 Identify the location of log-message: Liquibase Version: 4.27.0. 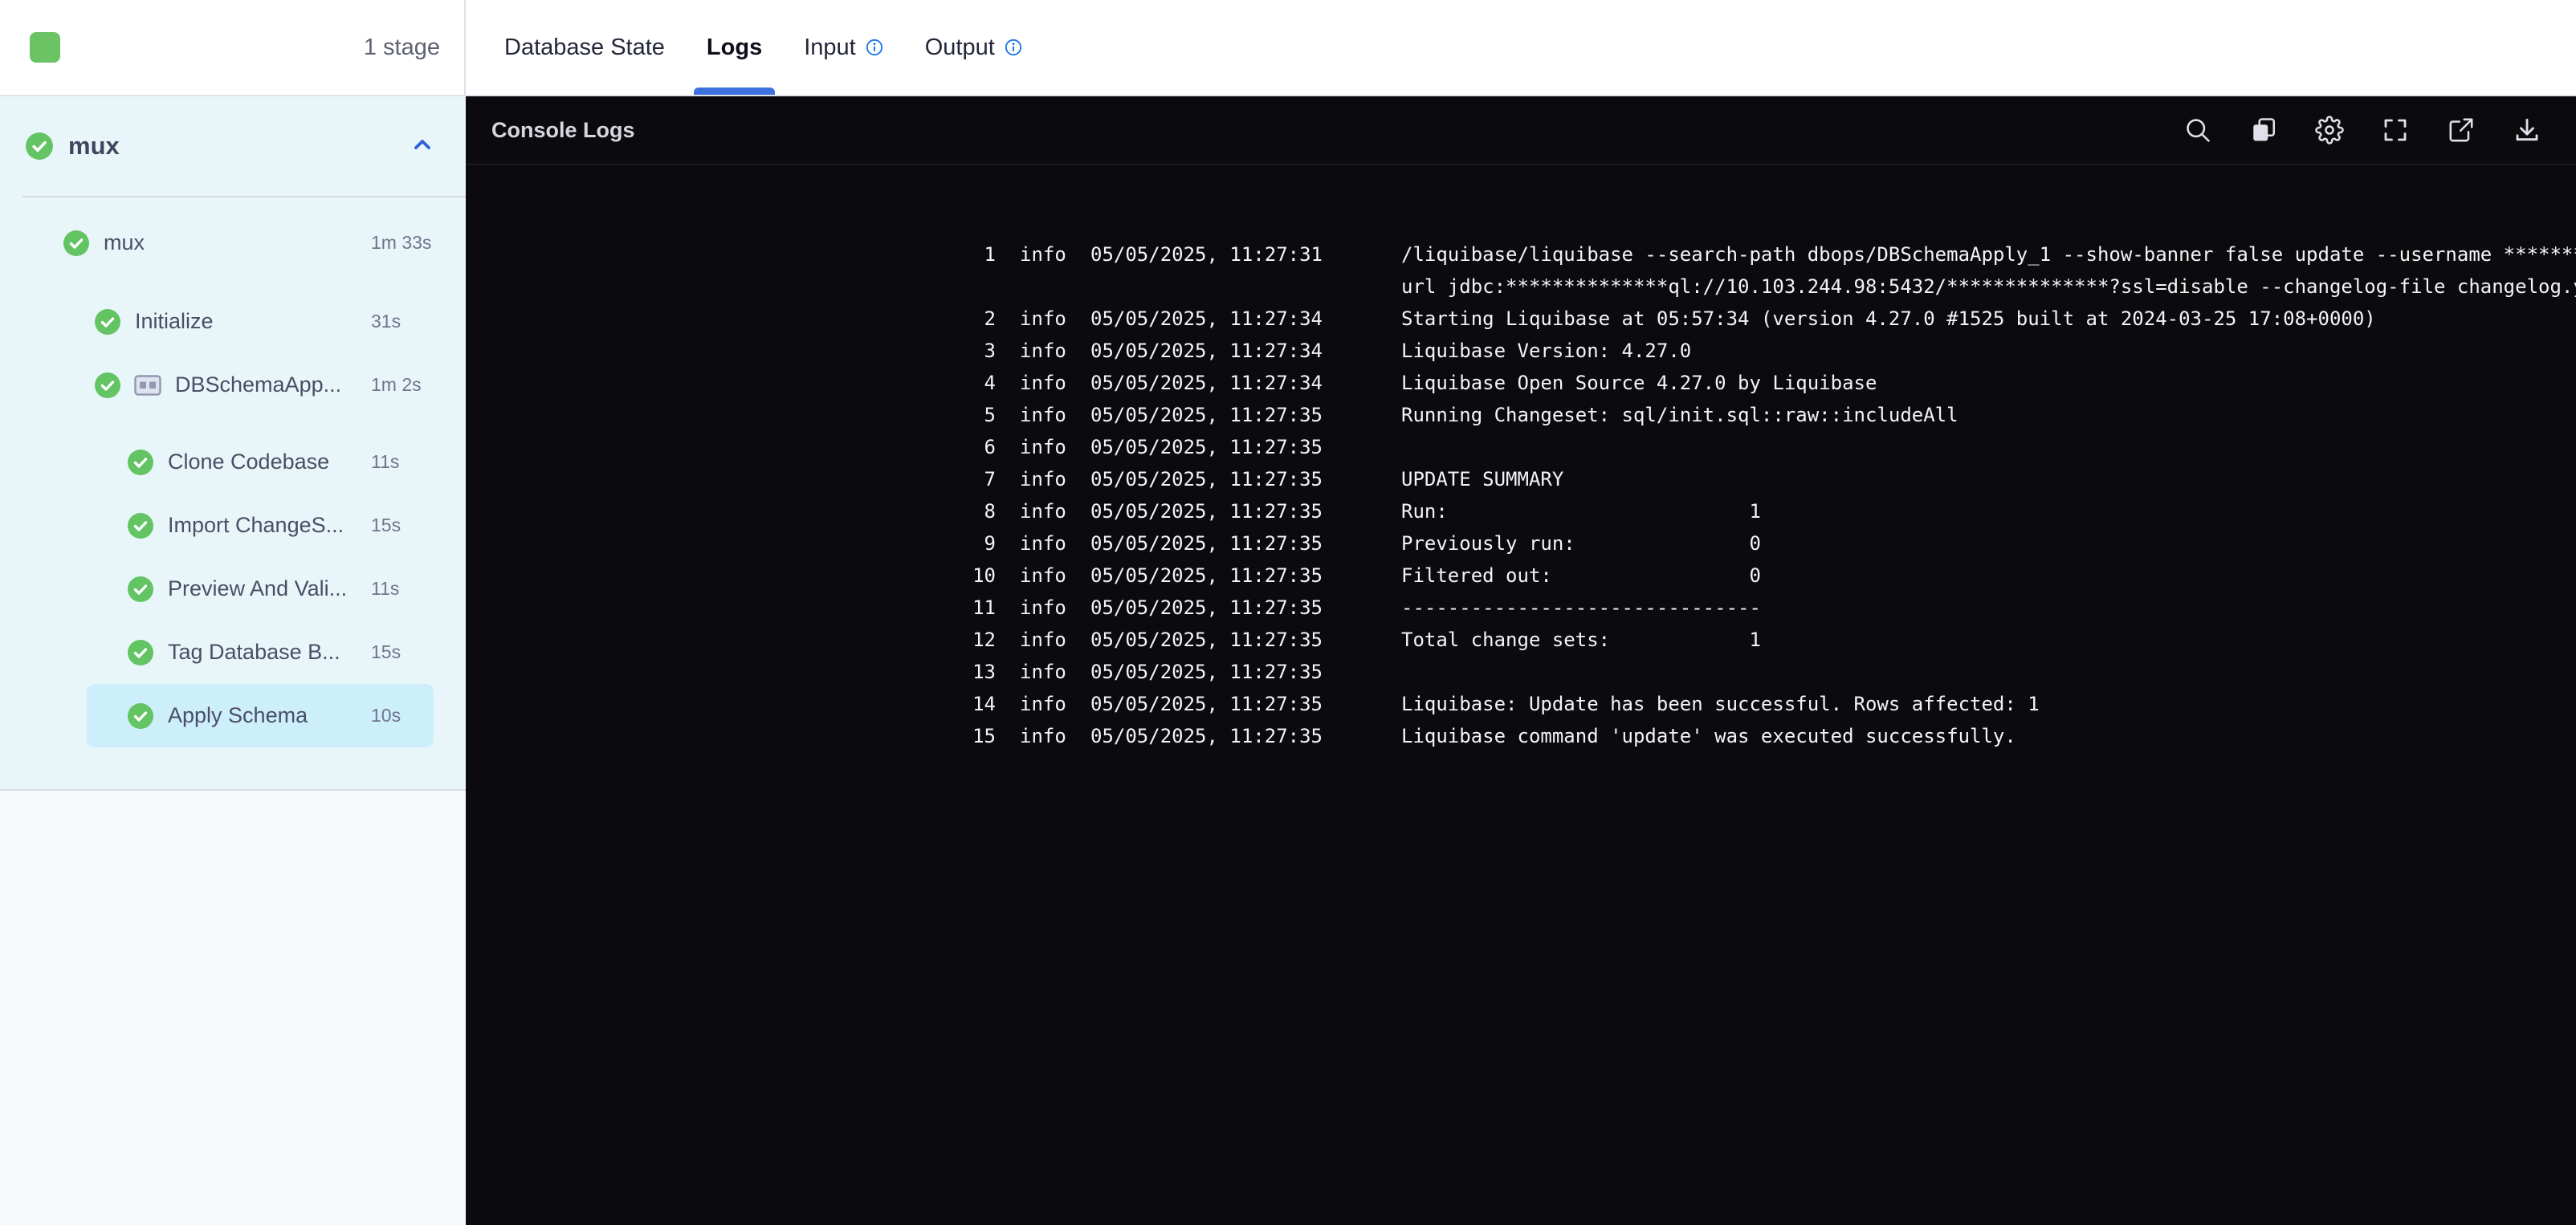
(1546, 351).